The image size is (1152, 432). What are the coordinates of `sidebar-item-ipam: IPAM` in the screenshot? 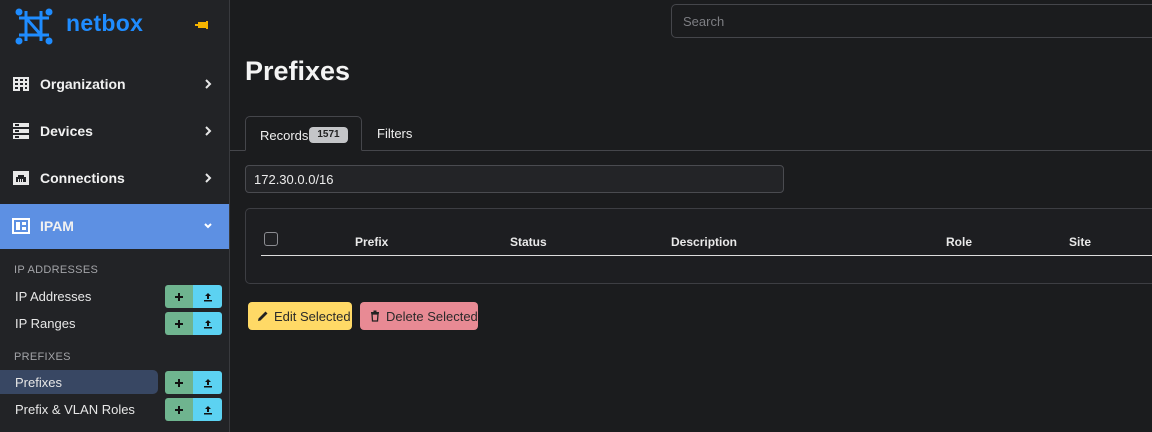 It's located at (114, 226).